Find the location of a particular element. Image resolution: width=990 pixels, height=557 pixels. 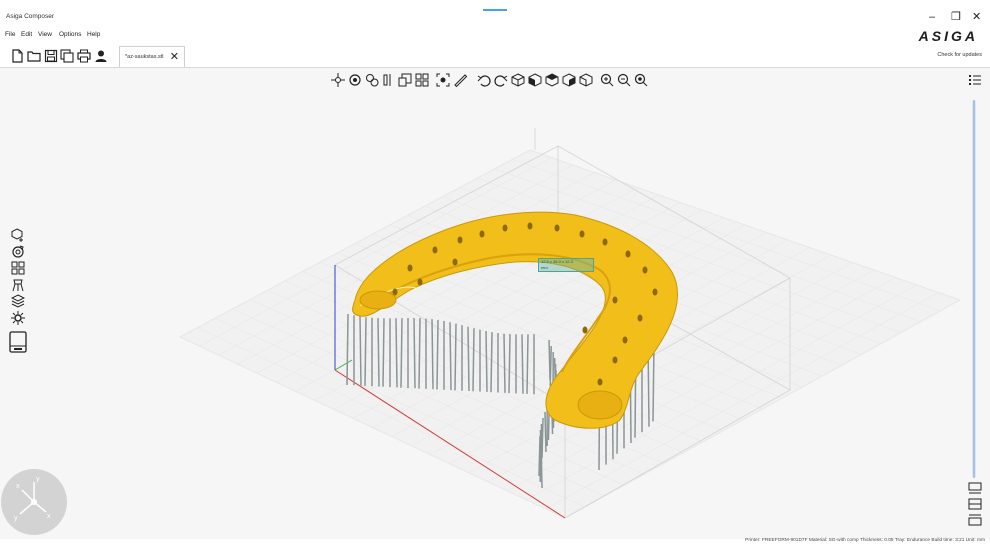

move-icon is located at coordinates (338, 80).